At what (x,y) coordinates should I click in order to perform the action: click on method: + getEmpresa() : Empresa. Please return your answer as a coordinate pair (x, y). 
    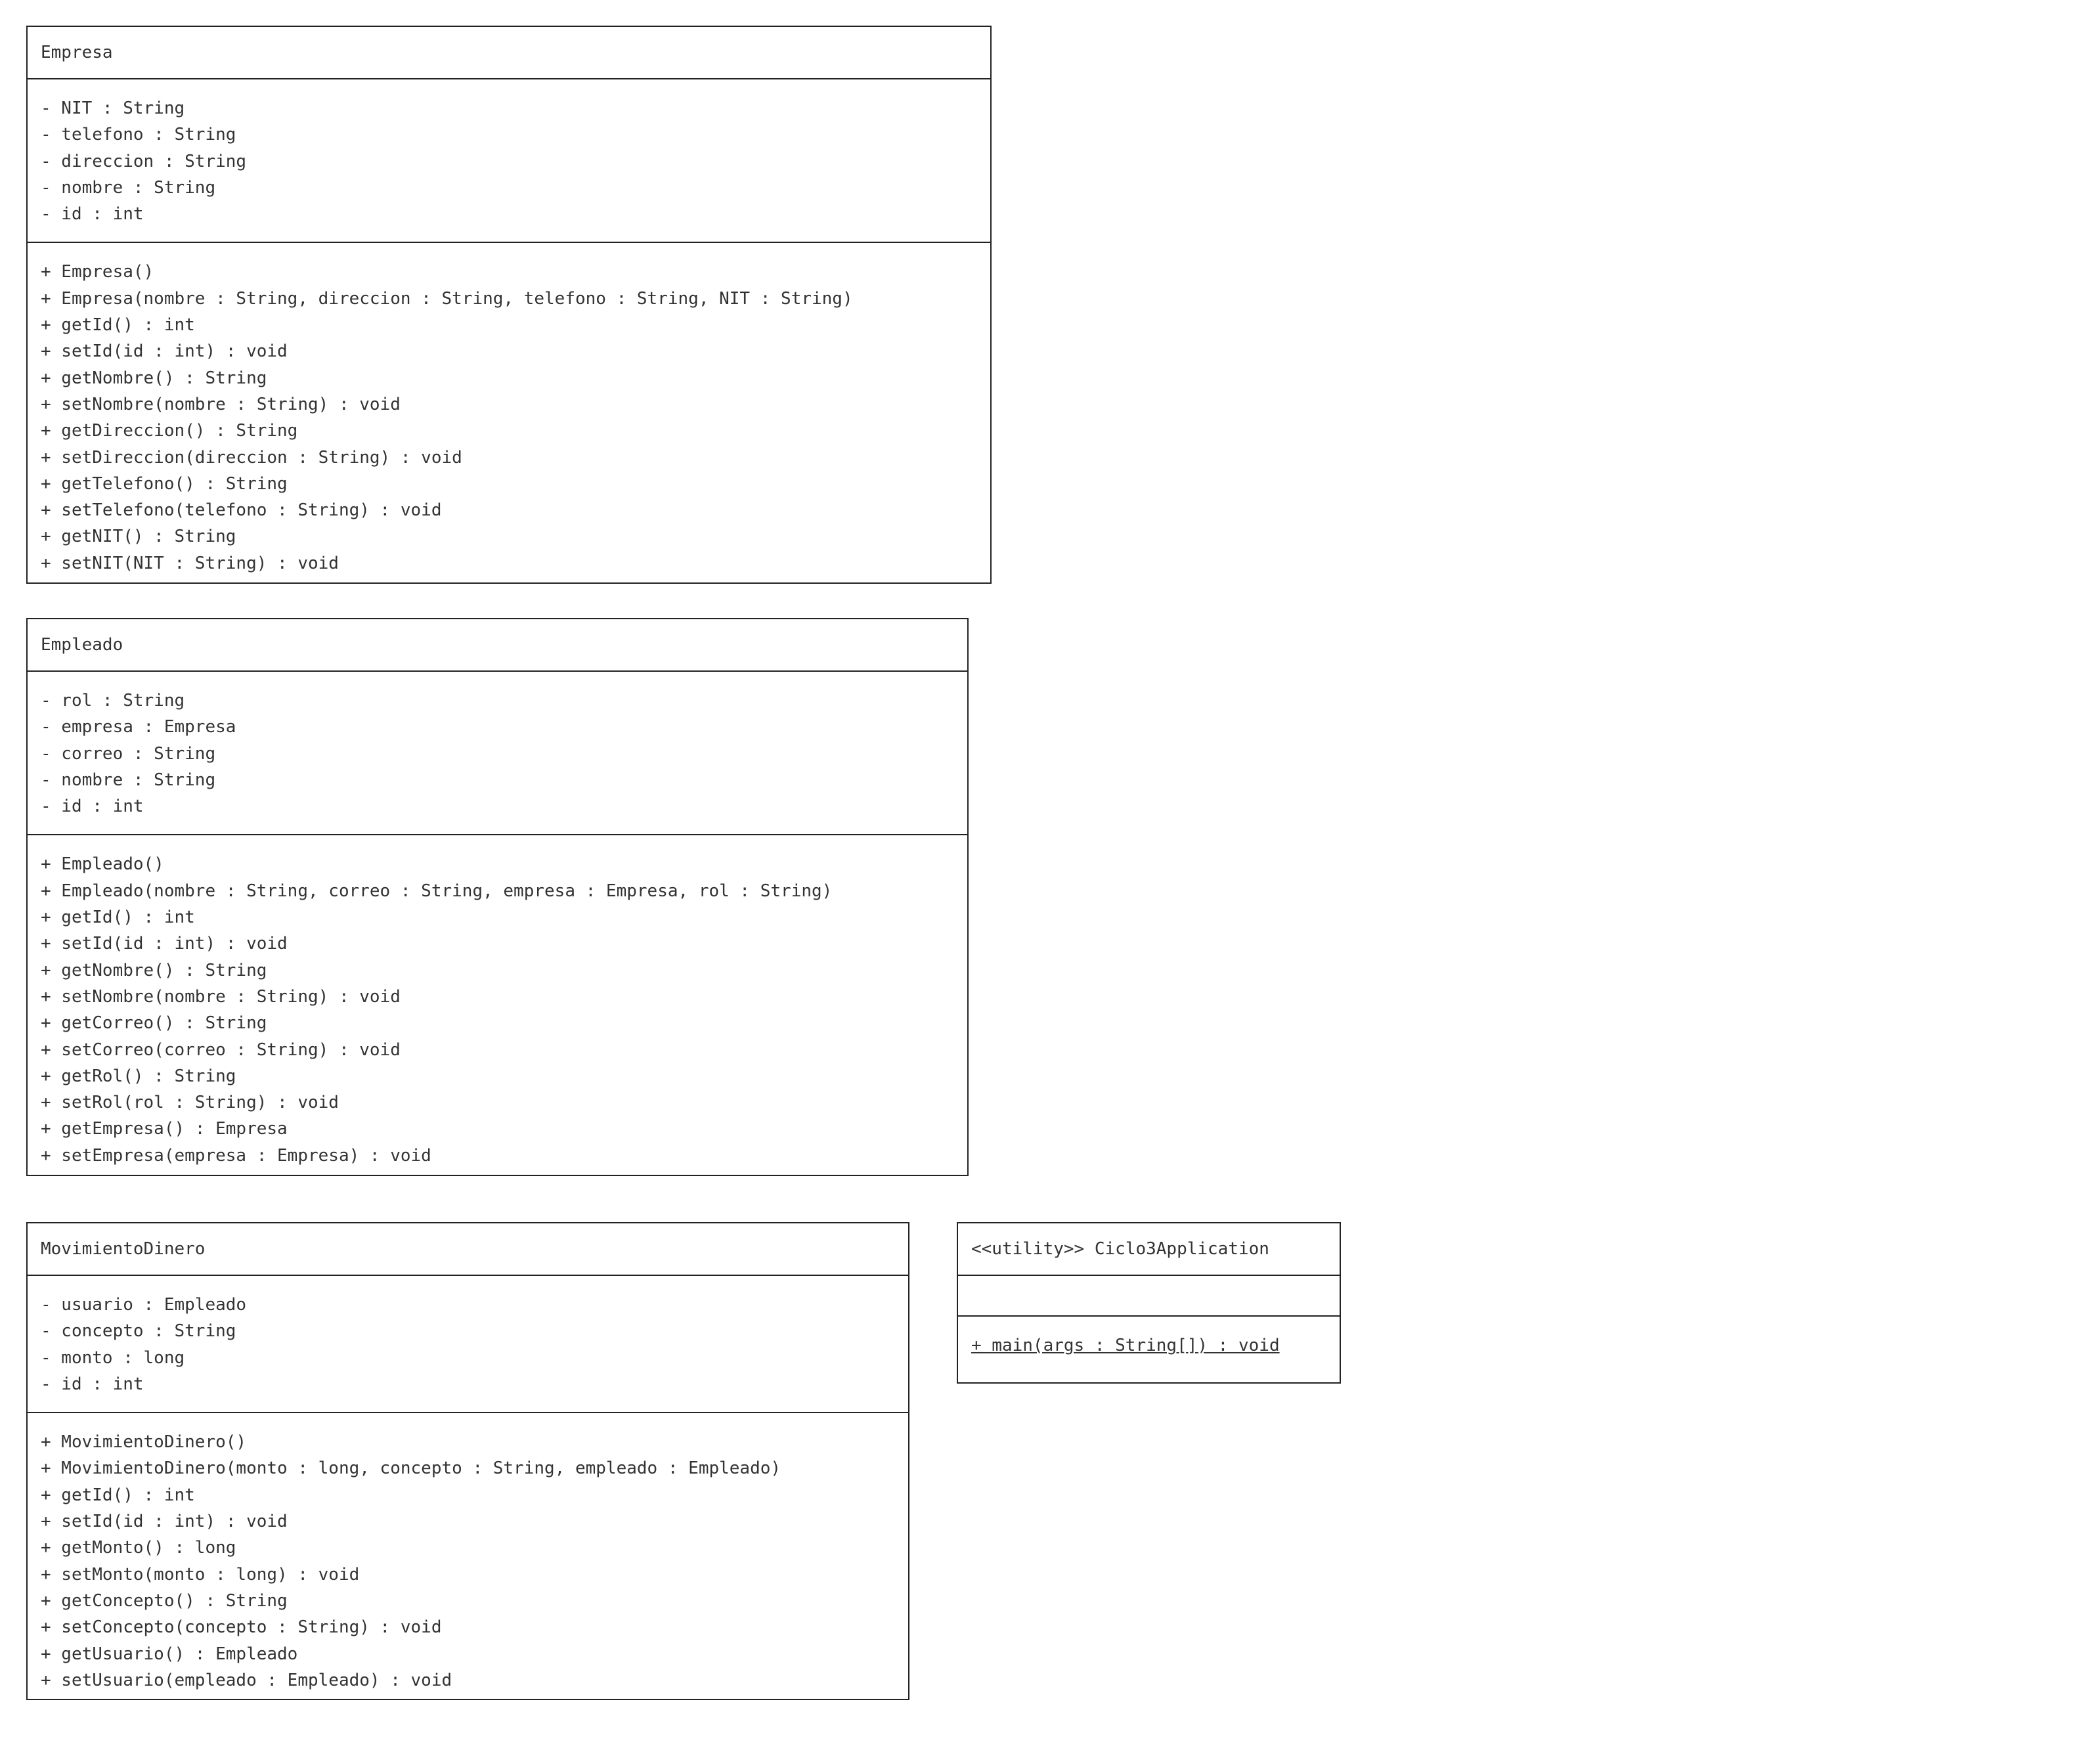
    Looking at the image, I should click on (164, 1129).